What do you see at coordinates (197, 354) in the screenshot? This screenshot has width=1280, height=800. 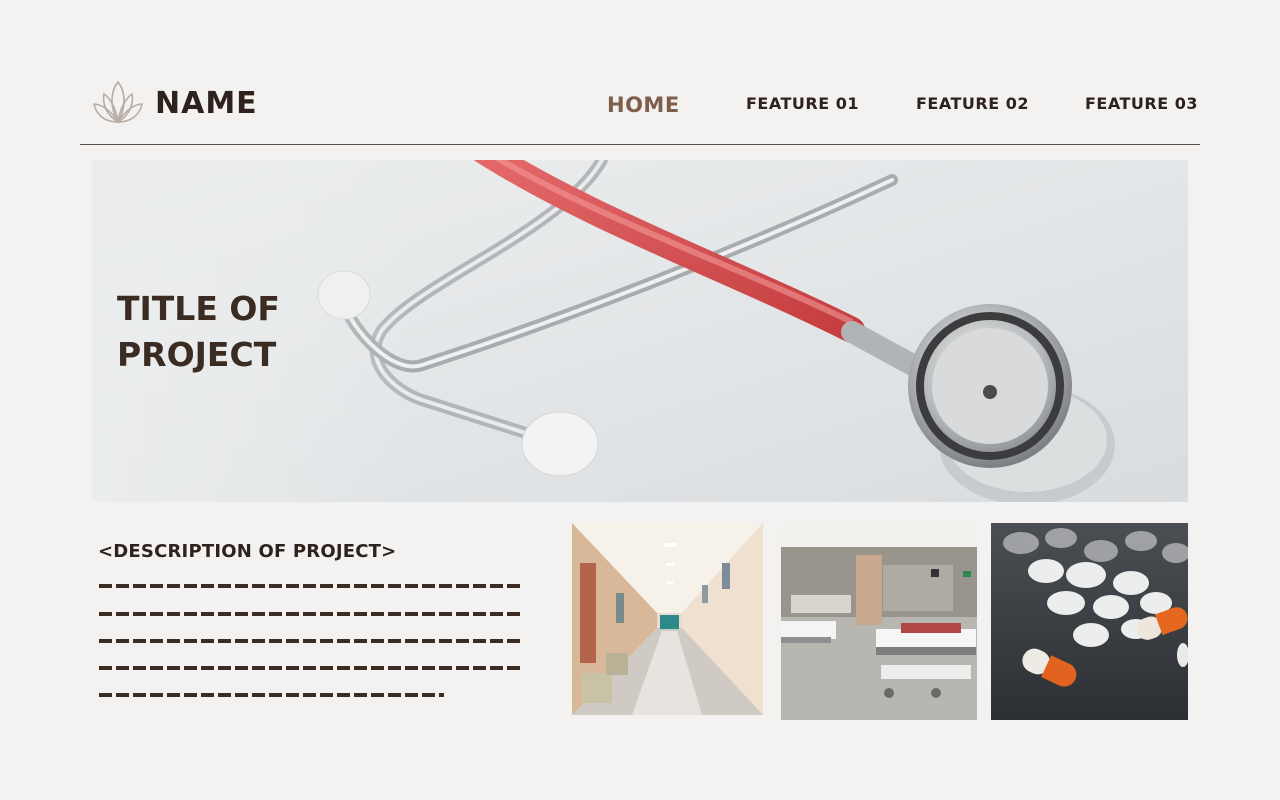 I see `project-title-line-2: PROJECT` at bounding box center [197, 354].